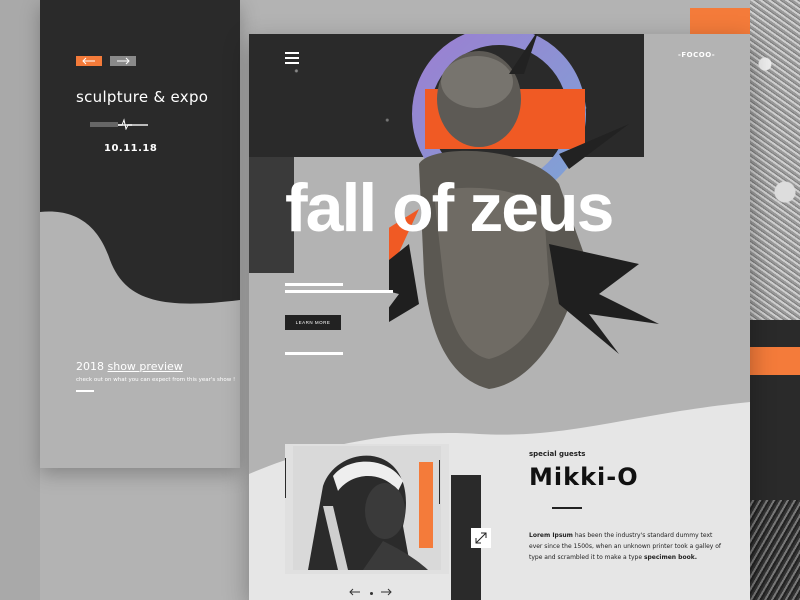 Image resolution: width=800 pixels, height=600 pixels. Describe the element at coordinates (449, 208) in the screenshot. I see `hero-title: fall of zeus` at that location.